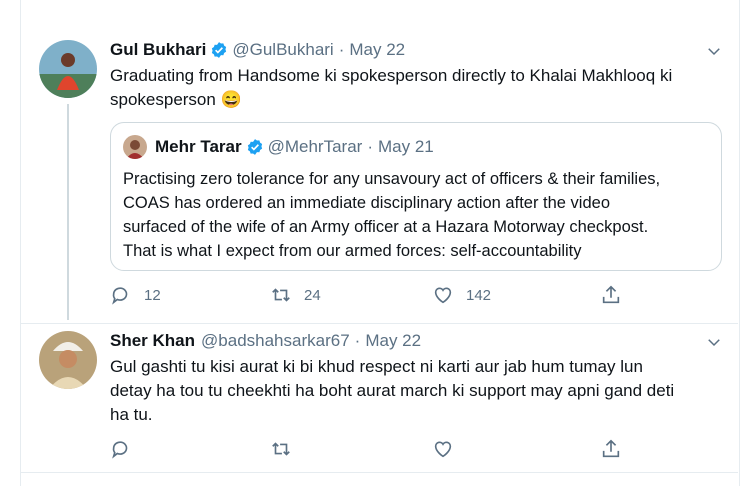  I want to click on quoted-header: Mehr Tarar @MehrTarar · May 21, so click(294, 147).